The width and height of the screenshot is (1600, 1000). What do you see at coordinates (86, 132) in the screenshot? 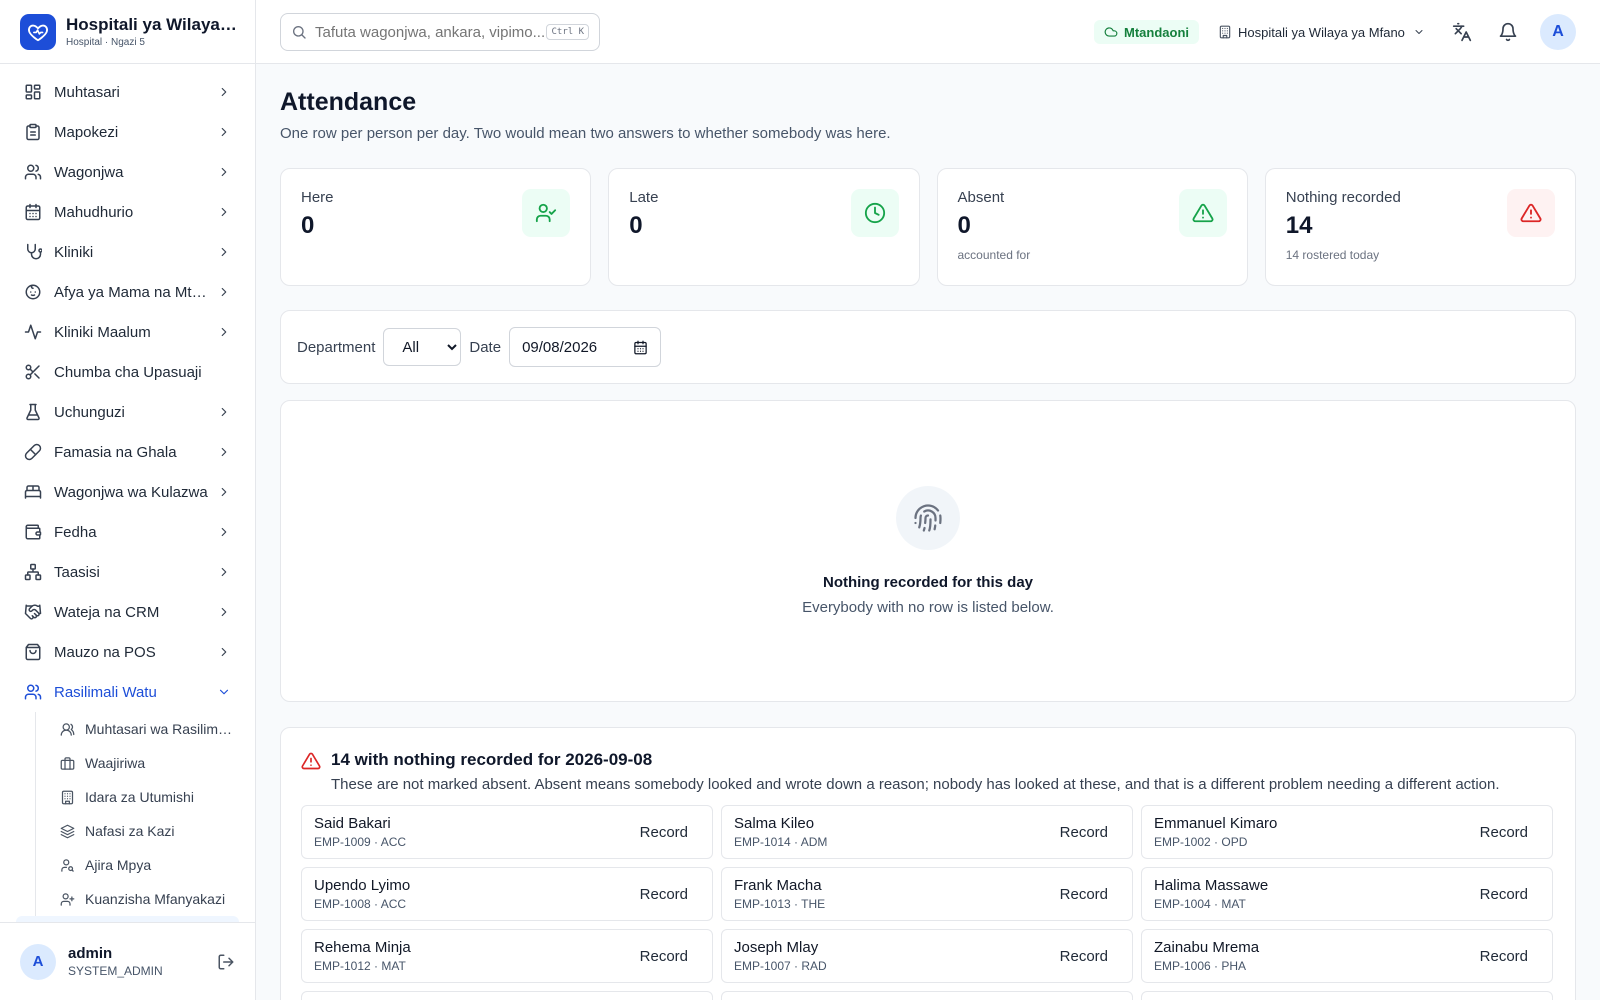
I see `sidebar-item-label: Mapokezi` at bounding box center [86, 132].